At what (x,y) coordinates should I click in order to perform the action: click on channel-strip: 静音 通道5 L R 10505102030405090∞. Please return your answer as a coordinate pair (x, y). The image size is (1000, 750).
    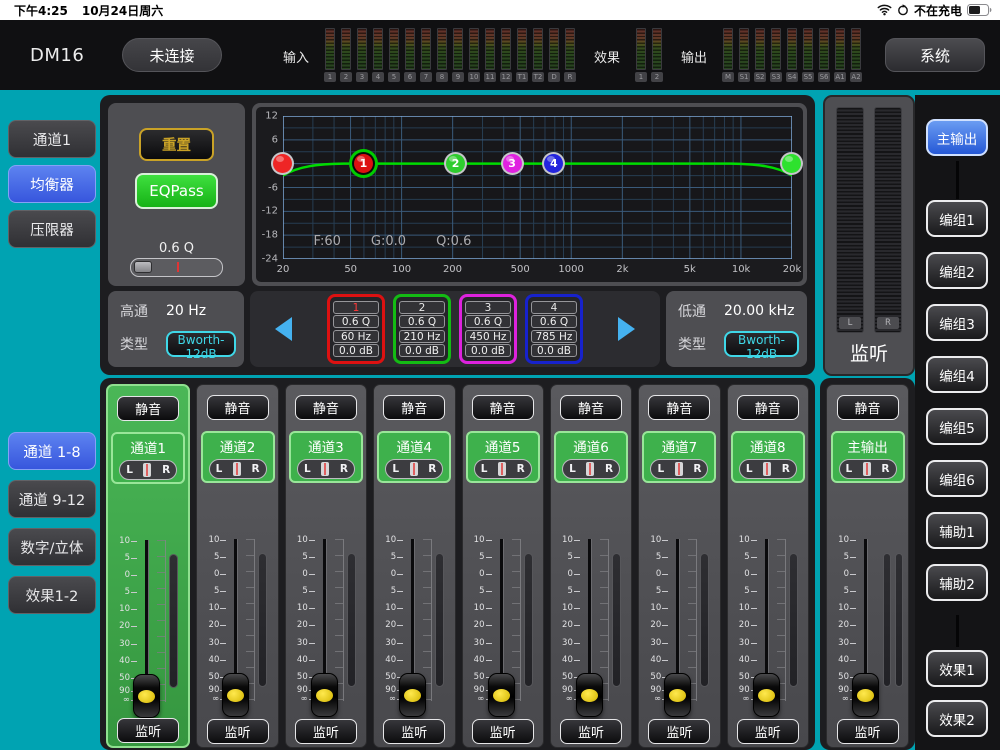
    Looking at the image, I should click on (502, 566).